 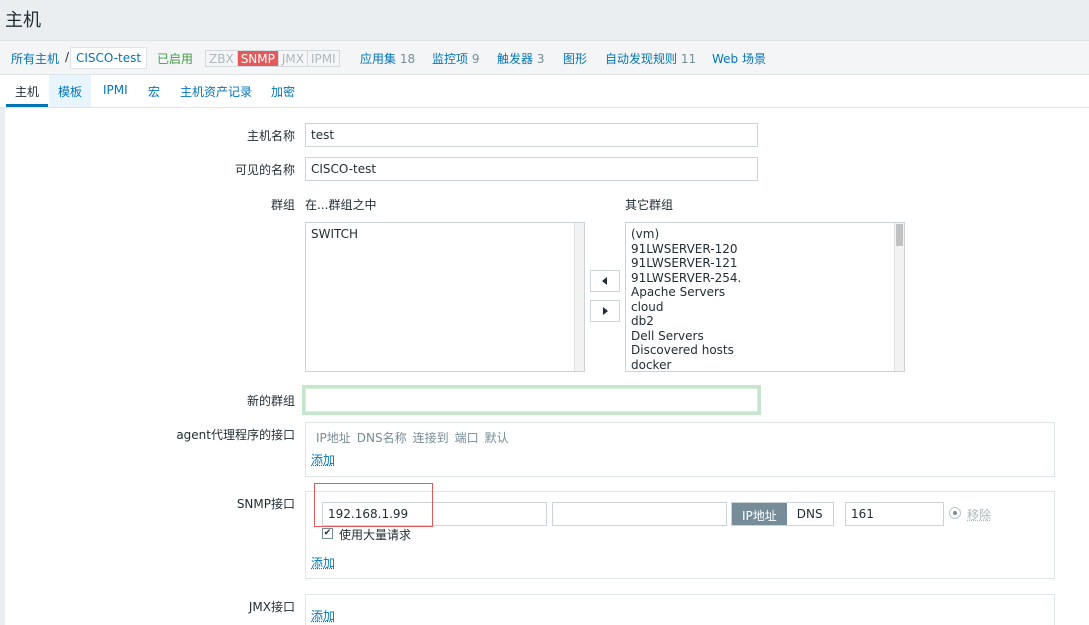 I want to click on scrollbar-thumb, so click(x=899, y=235).